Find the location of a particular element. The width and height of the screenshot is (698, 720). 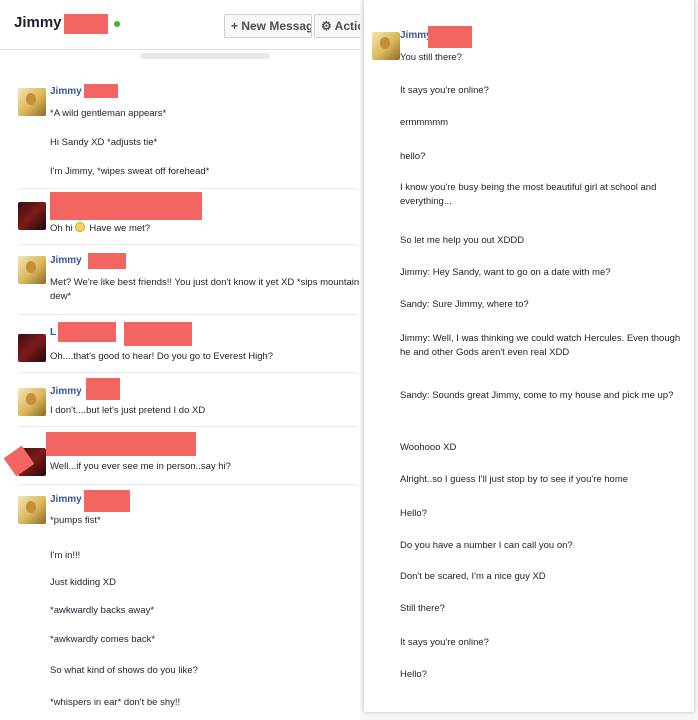

conversation-header: Jimmy + New Message ⚙ Actio is located at coordinates (185, 25).